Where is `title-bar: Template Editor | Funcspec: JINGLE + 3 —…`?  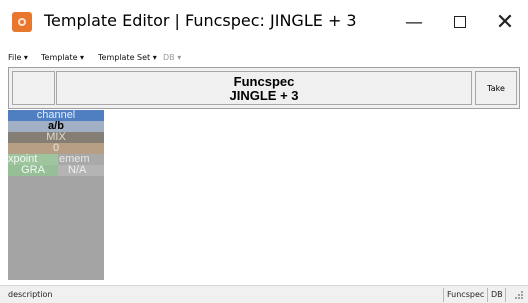
title-bar: Template Editor | Funcspec: JINGLE + 3 —… is located at coordinates (264, 22).